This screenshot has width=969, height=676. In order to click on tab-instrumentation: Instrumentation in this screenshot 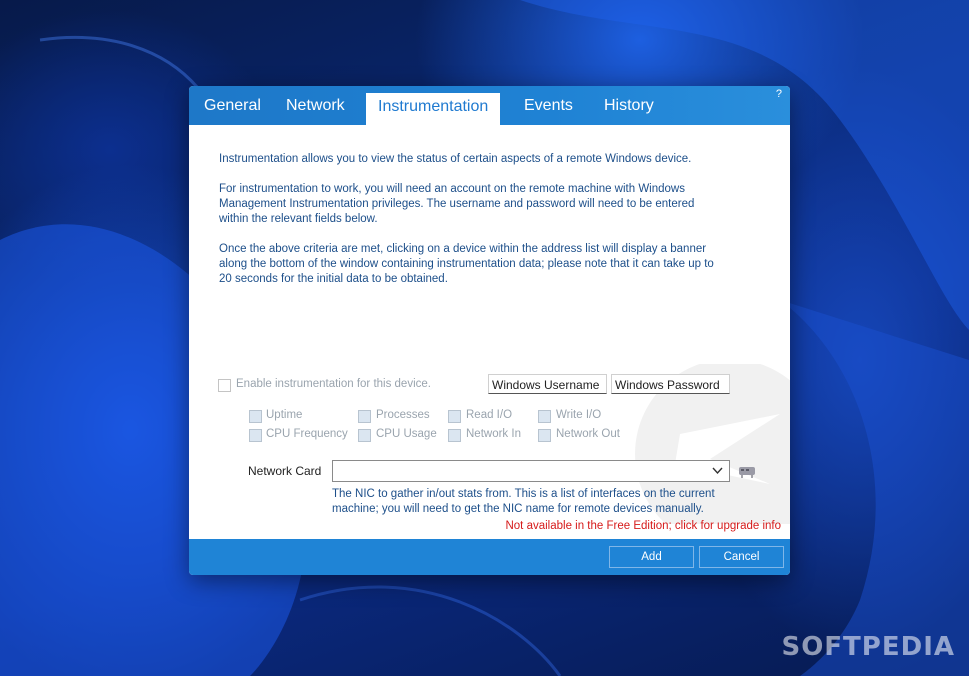, I will do `click(433, 112)`.